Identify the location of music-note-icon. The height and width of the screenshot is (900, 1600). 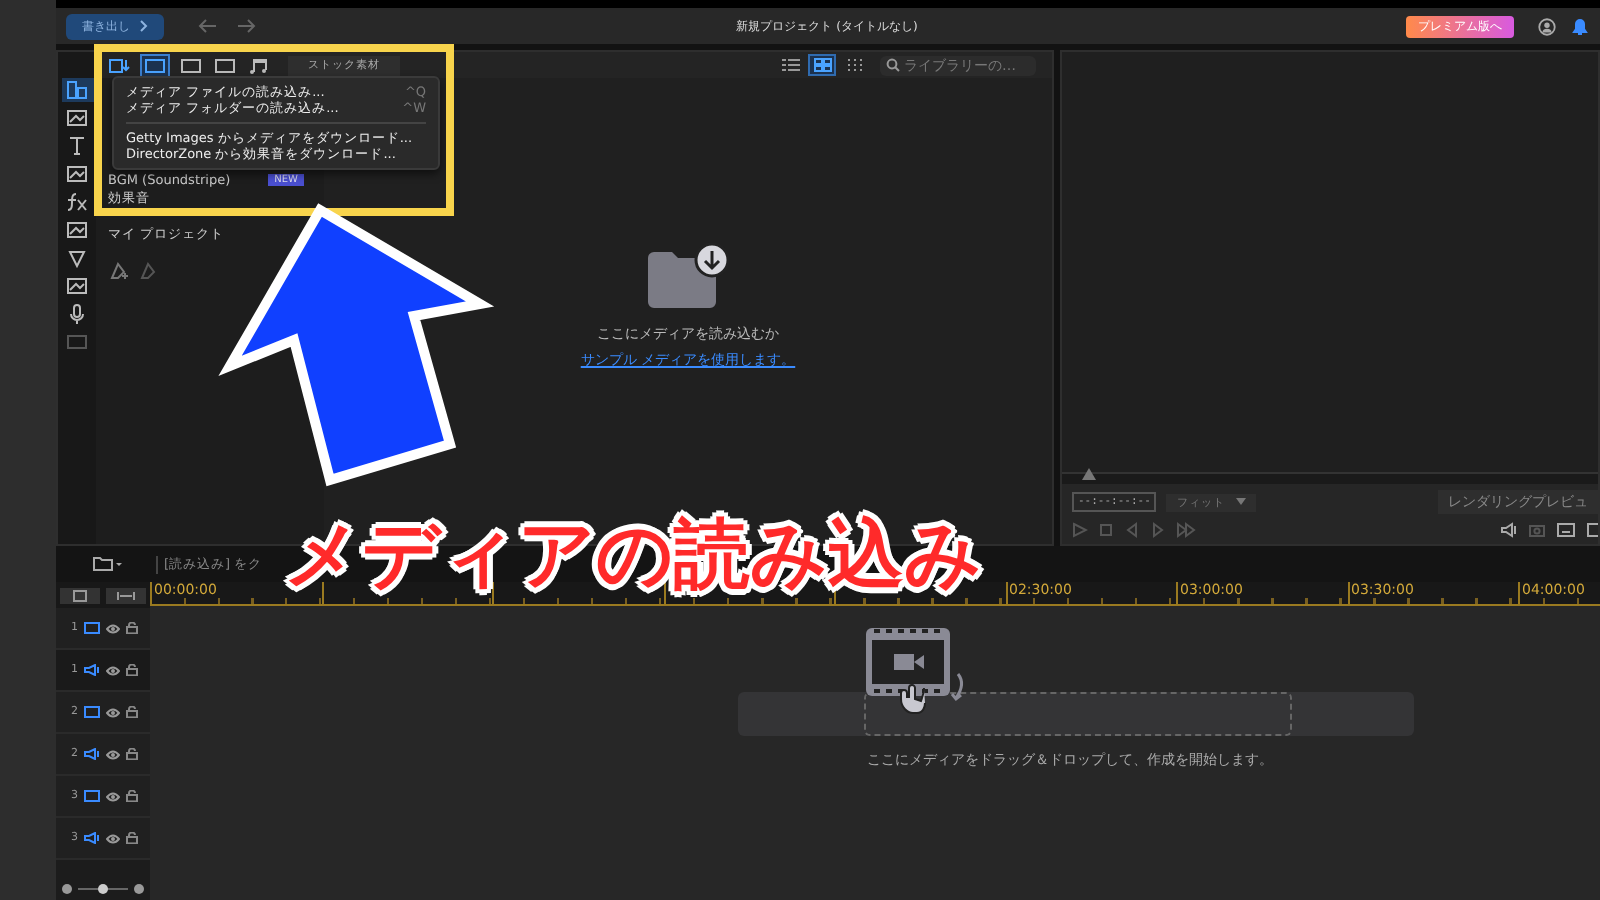
(259, 65).